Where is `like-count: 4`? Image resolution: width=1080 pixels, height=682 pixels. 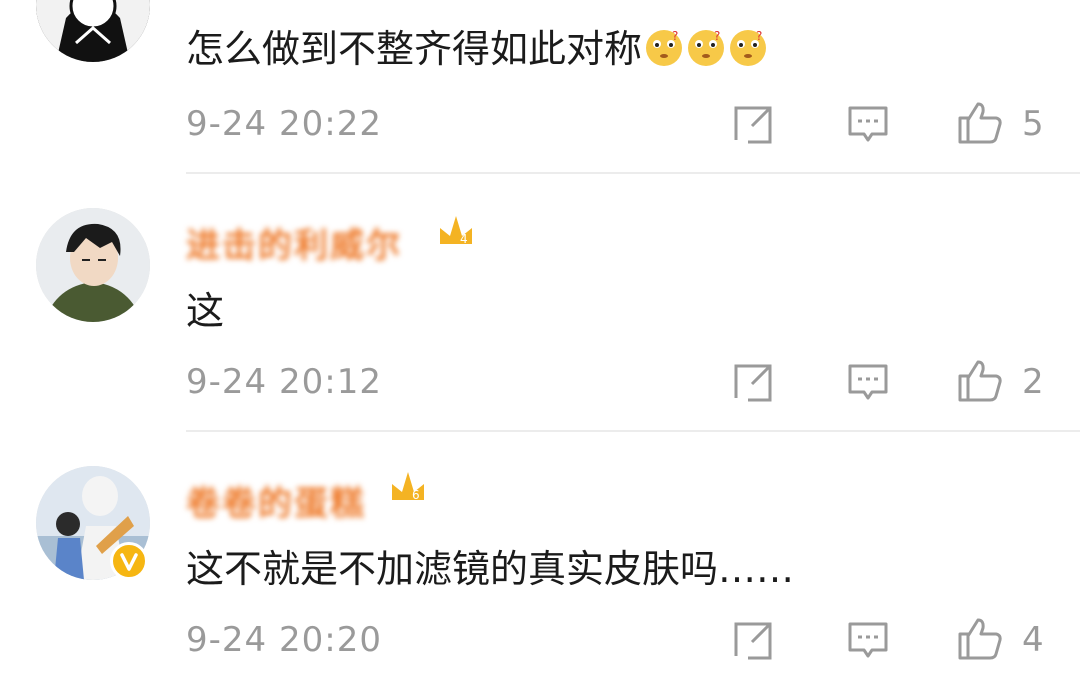 like-count: 4 is located at coordinates (1033, 640).